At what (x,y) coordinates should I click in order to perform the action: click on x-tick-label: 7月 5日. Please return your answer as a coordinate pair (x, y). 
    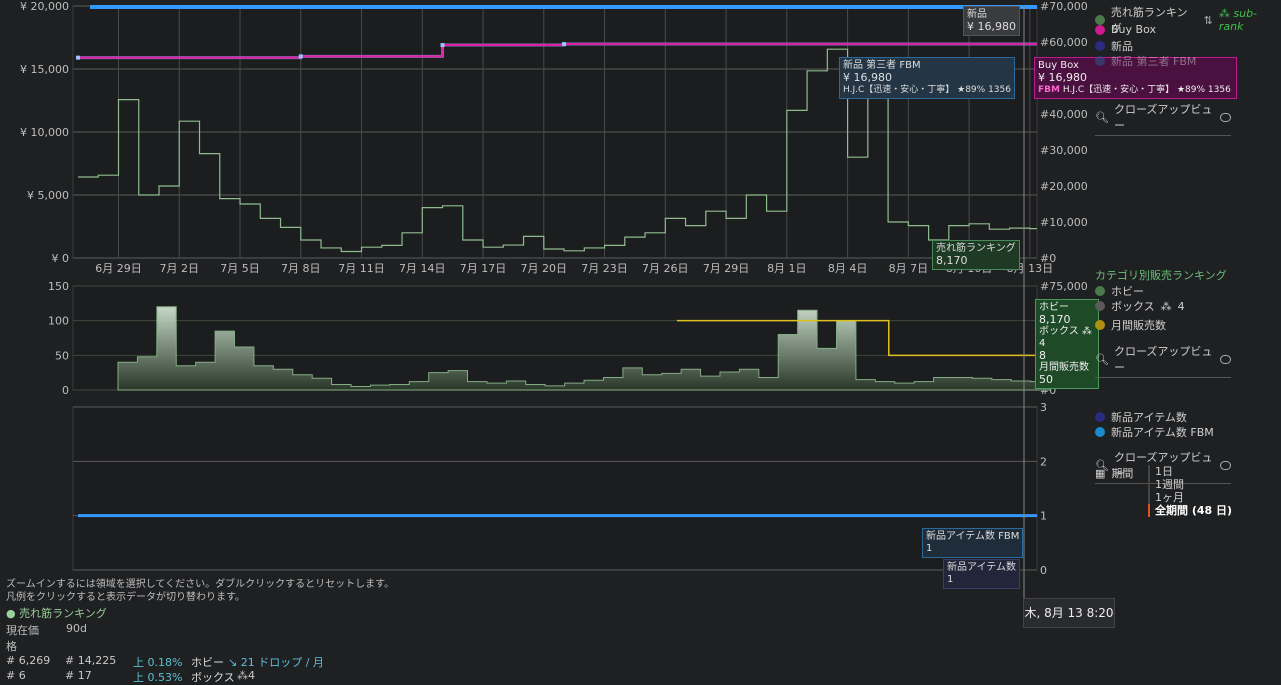
    Looking at the image, I should click on (240, 268).